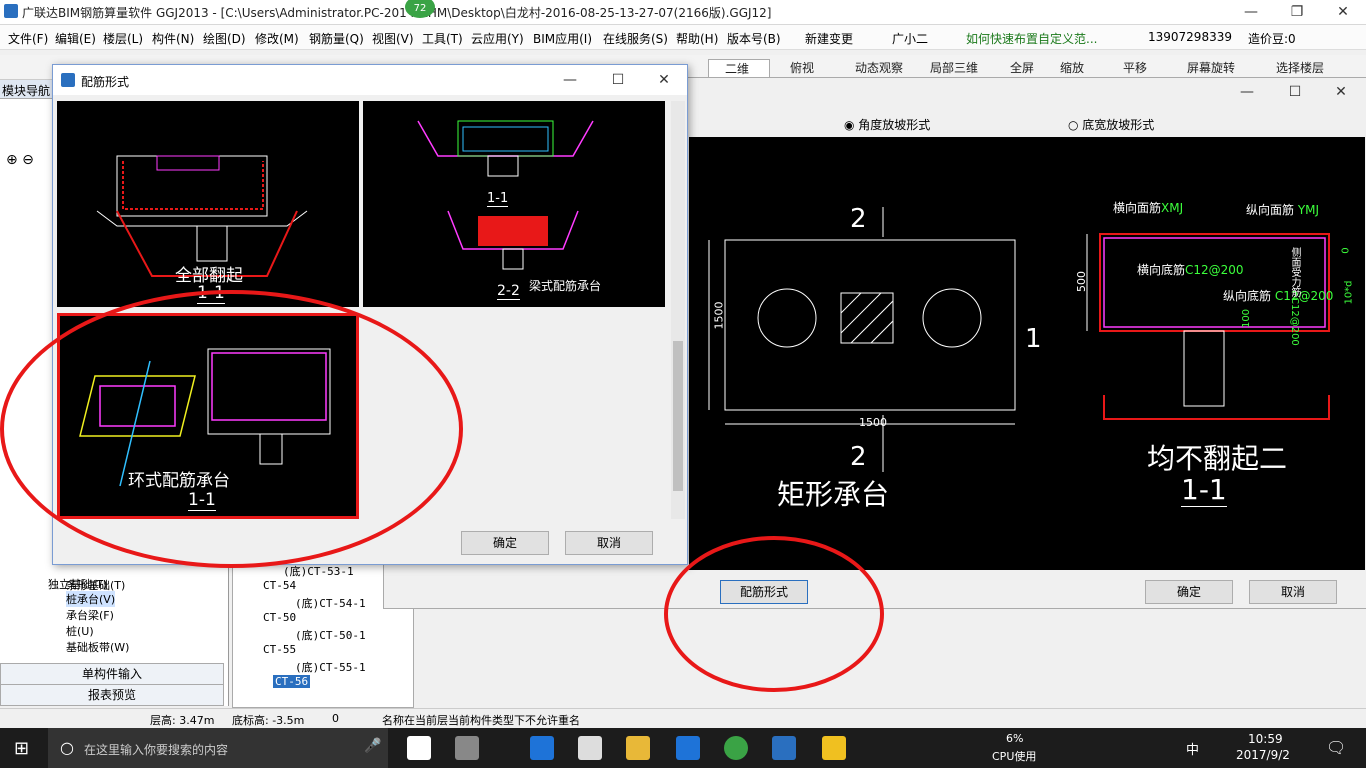  What do you see at coordinates (954, 67) in the screenshot?
I see `local-3d-button: 局部三维` at bounding box center [954, 67].